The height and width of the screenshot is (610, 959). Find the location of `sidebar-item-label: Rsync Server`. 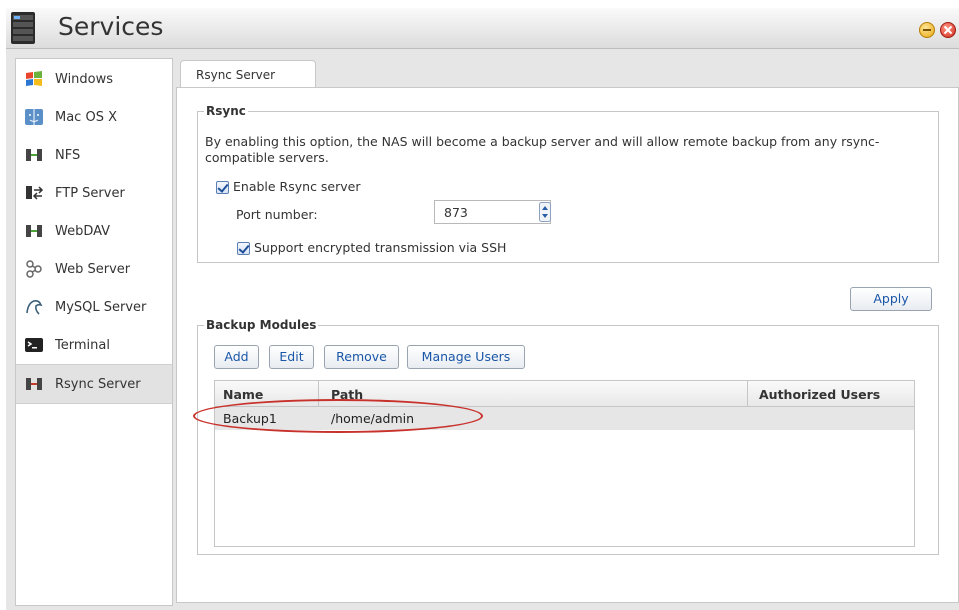

sidebar-item-label: Rsync Server is located at coordinates (98, 384).